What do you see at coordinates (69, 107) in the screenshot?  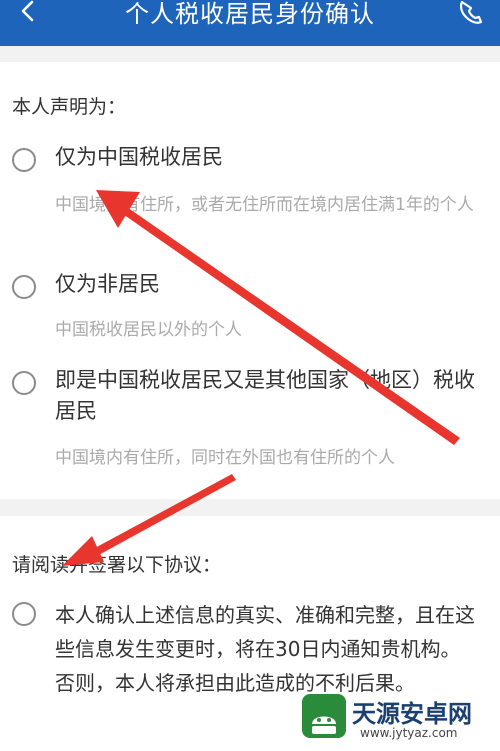 I see `declaration-title: 本人声明为：` at bounding box center [69, 107].